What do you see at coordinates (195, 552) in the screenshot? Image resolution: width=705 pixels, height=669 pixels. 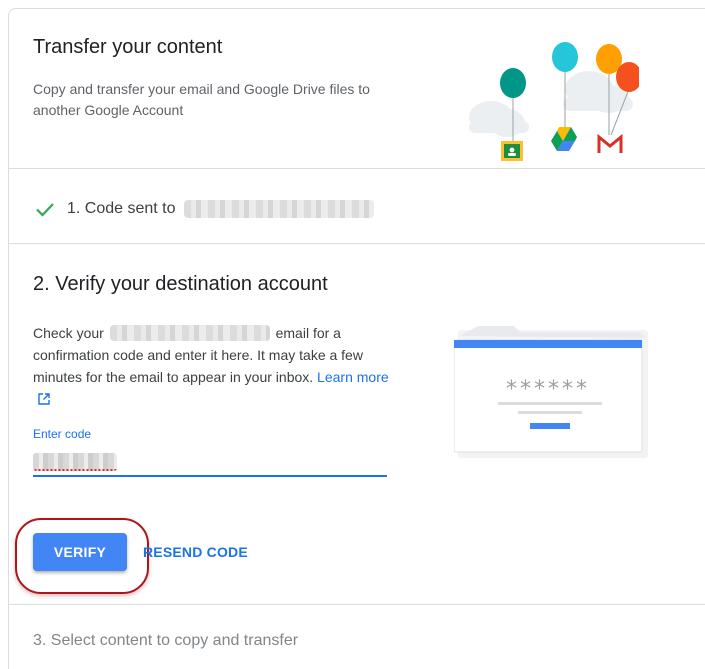 I see `resend-code-button: RESEND CODE` at bounding box center [195, 552].